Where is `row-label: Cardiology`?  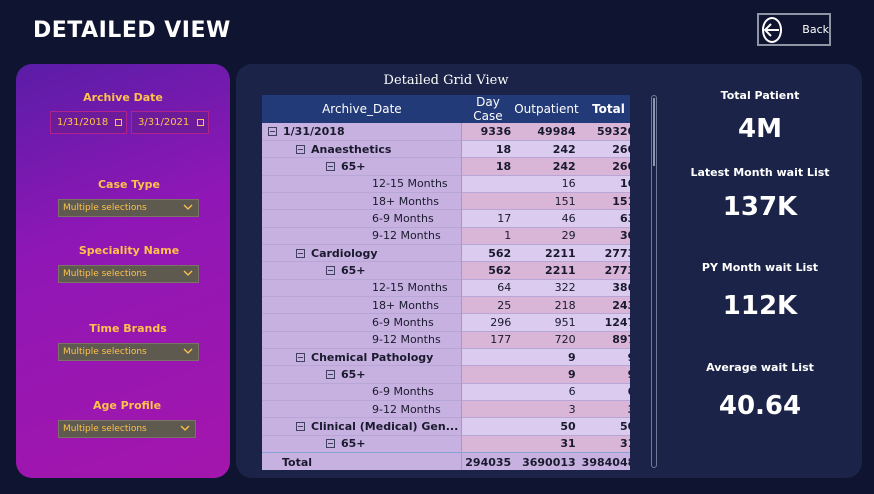 row-label: Cardiology is located at coordinates (362, 253).